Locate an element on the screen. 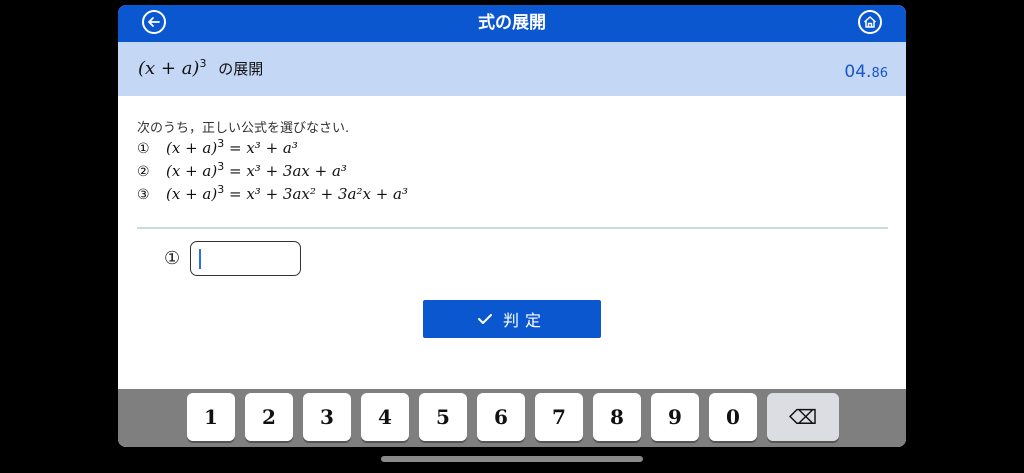 The height and width of the screenshot is (473, 1024). topic-suffix: の展開 is located at coordinates (241, 69).